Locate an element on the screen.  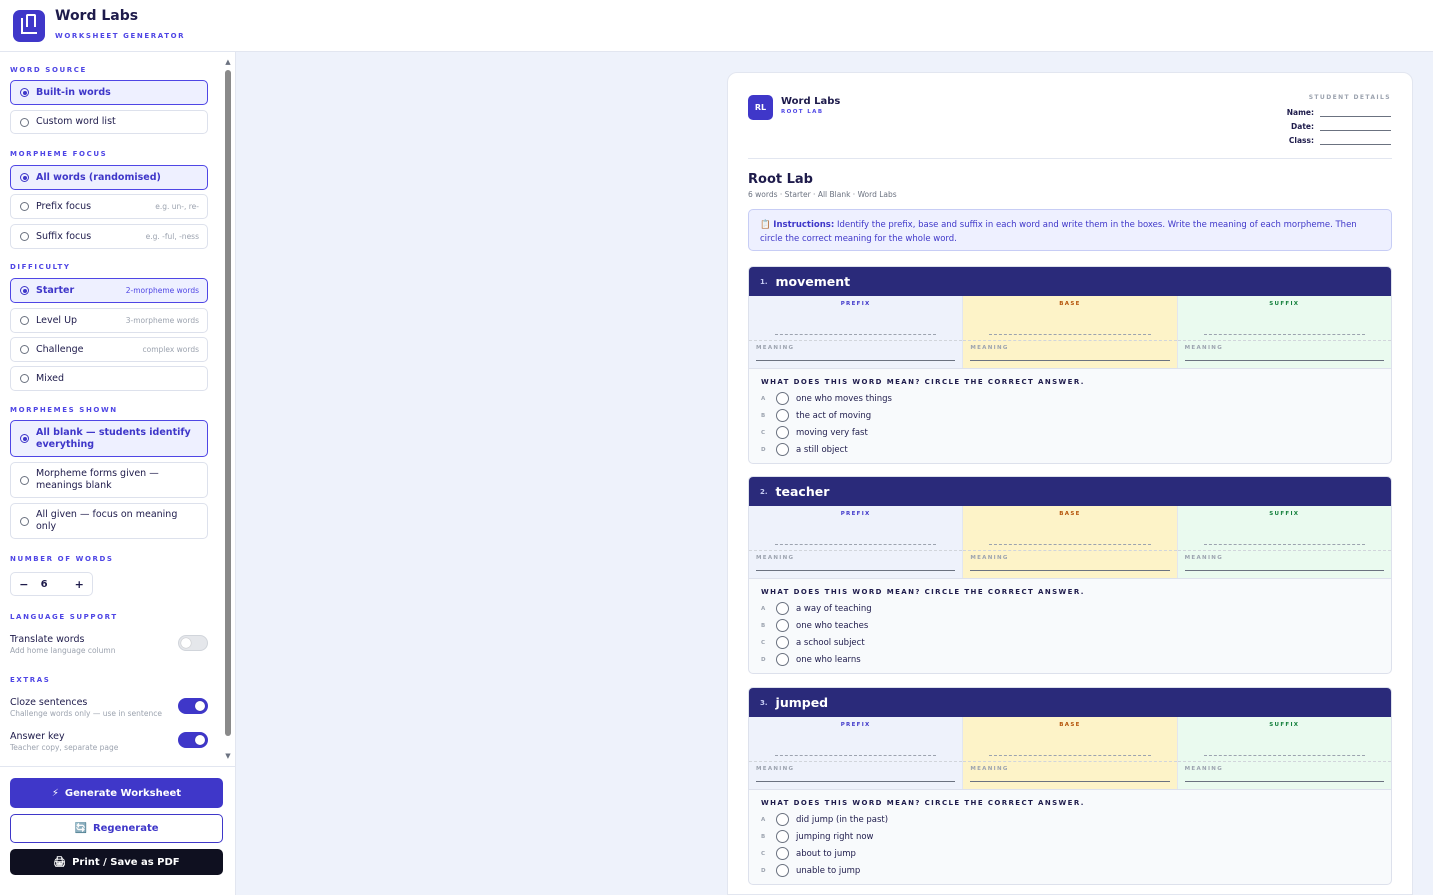
answer-choice: C a school subject is located at coordinates (1076, 642).